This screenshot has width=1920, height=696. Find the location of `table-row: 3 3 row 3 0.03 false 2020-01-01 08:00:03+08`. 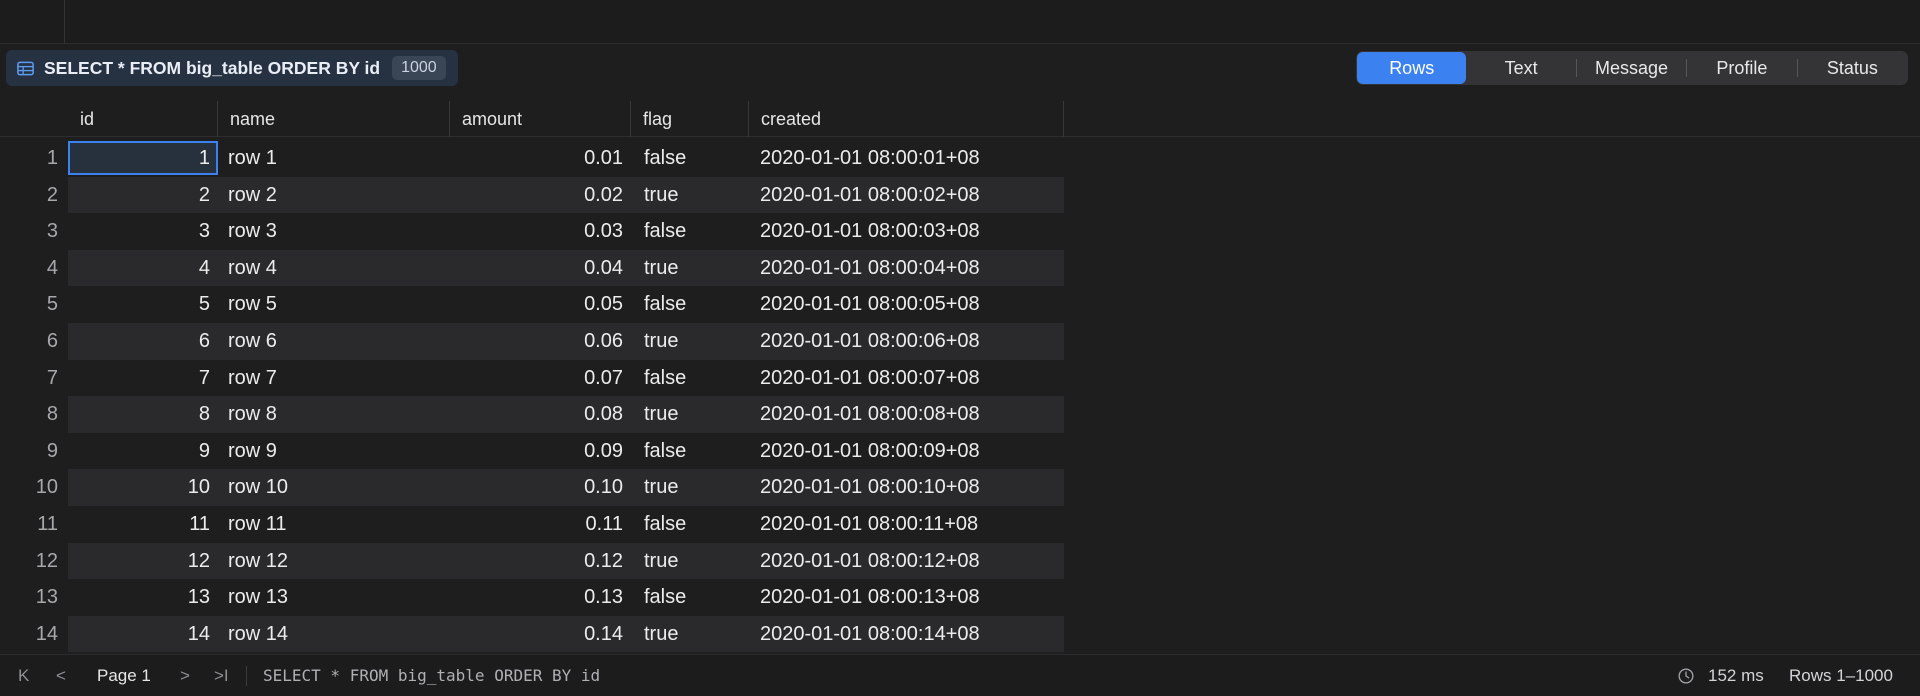

table-row: 3 3 row 3 0.03 false 2020-01-01 08:00:03+08 is located at coordinates (960, 231).